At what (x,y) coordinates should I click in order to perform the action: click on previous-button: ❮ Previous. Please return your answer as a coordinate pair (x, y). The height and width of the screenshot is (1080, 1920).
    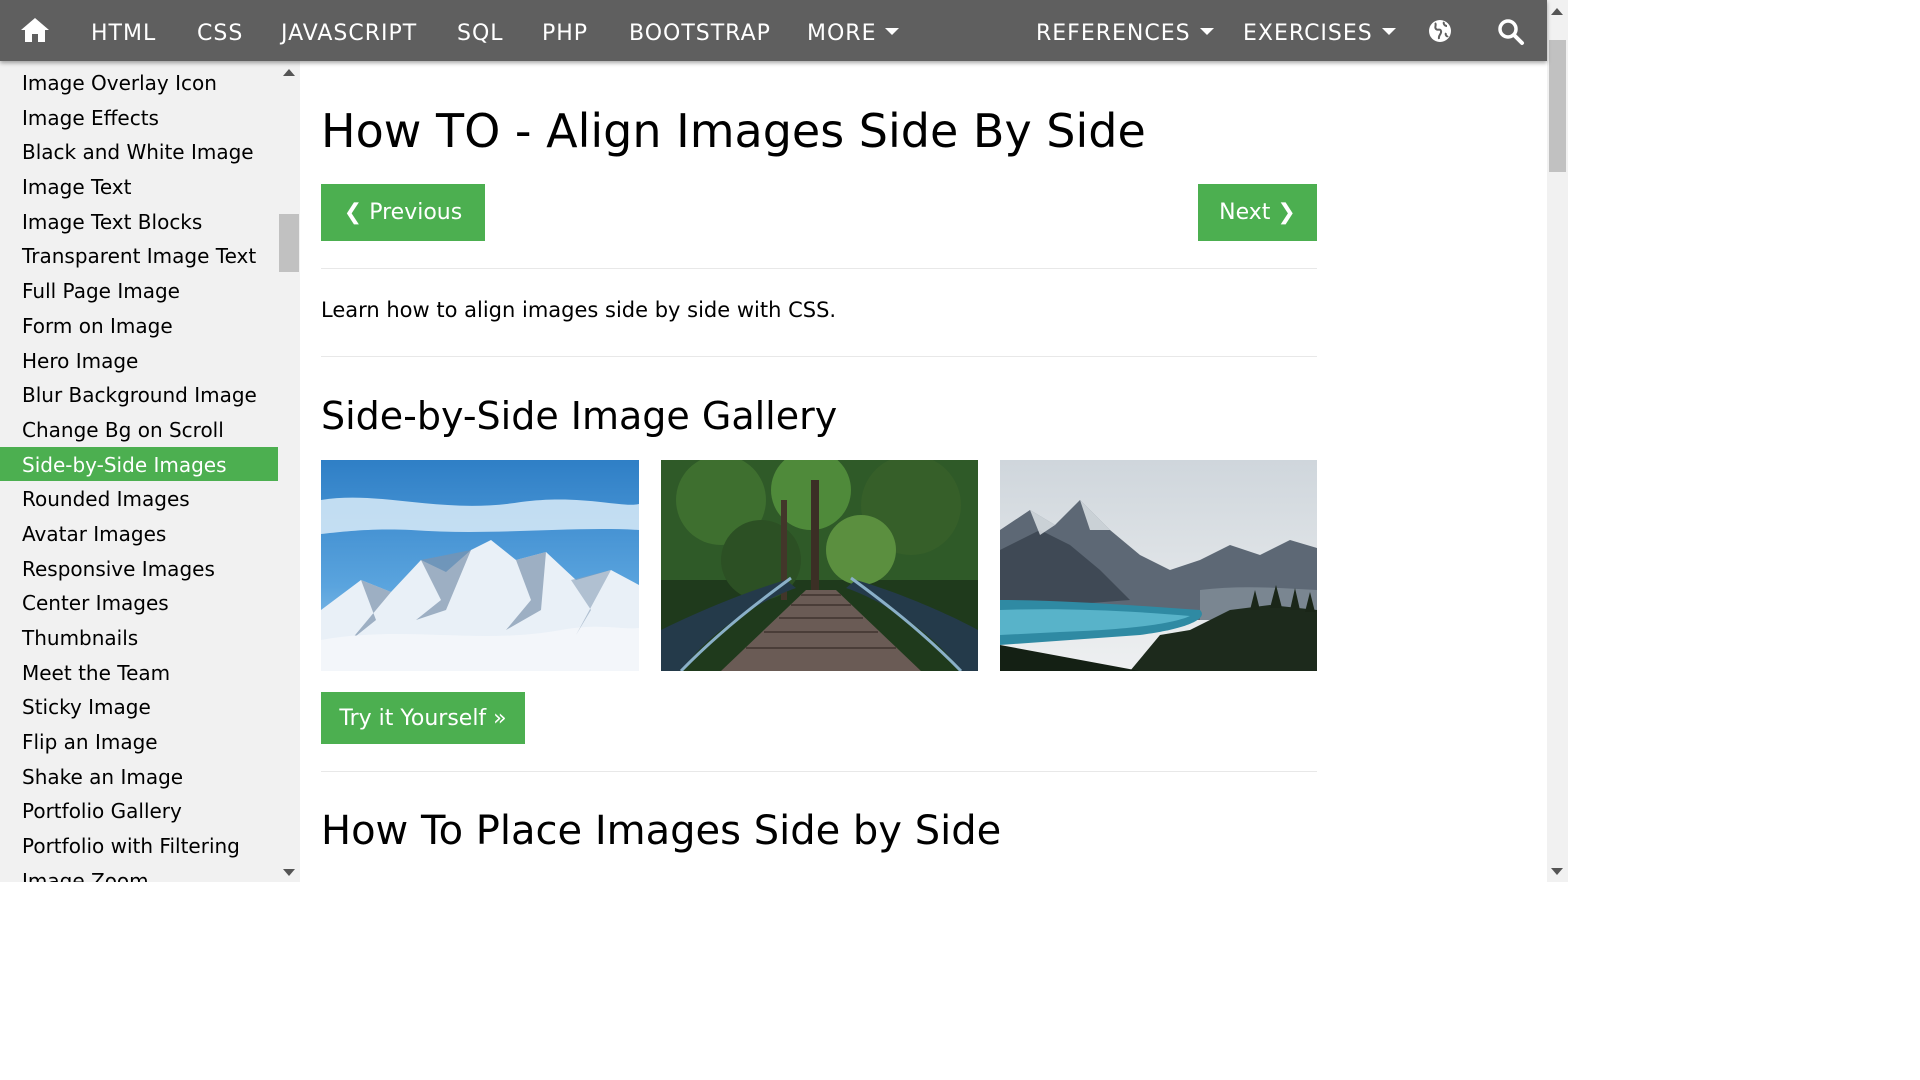
    Looking at the image, I should click on (403, 212).